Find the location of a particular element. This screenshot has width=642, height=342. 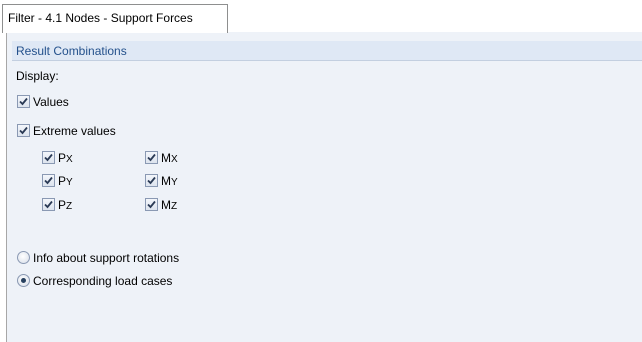

pz-label: PZ is located at coordinates (65, 205).